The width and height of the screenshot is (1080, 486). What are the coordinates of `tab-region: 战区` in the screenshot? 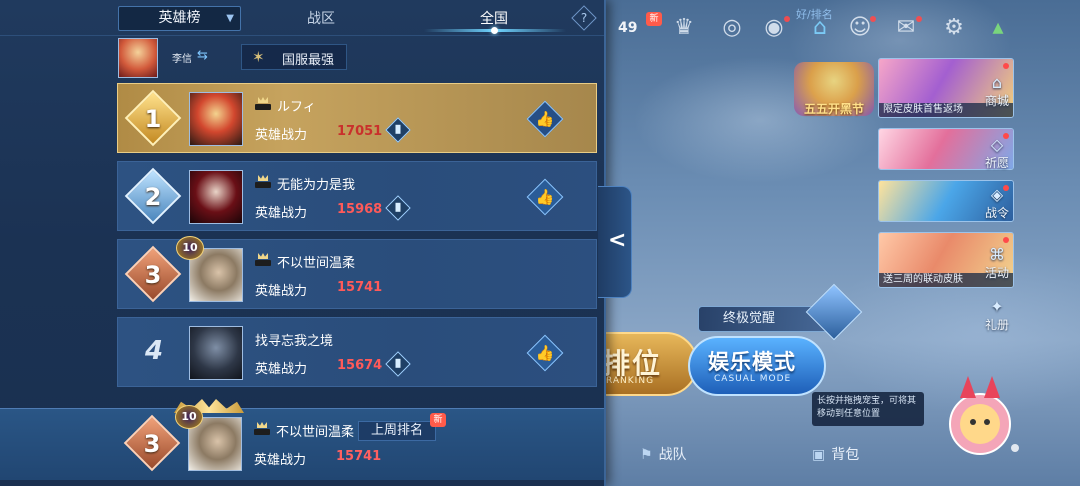 It's located at (321, 18).